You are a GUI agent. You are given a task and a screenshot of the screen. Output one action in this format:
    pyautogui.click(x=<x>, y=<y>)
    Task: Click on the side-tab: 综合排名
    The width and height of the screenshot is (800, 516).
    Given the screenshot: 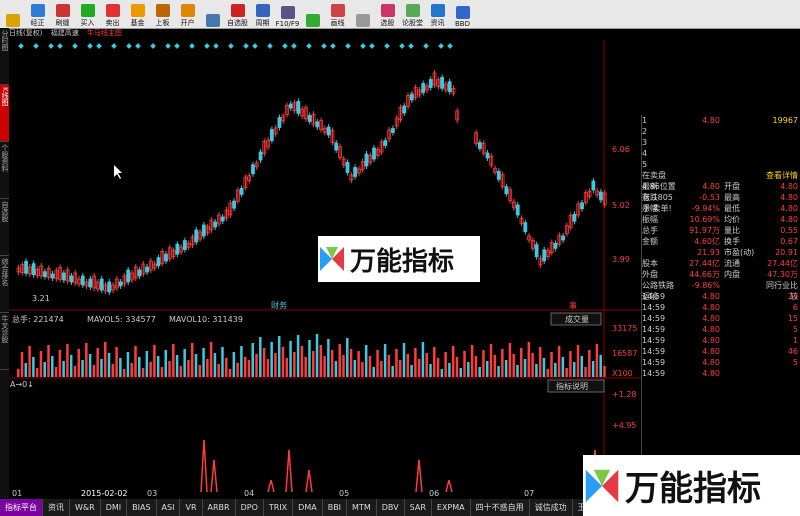 What is the action you would take?
    pyautogui.click(x=4, y=284)
    